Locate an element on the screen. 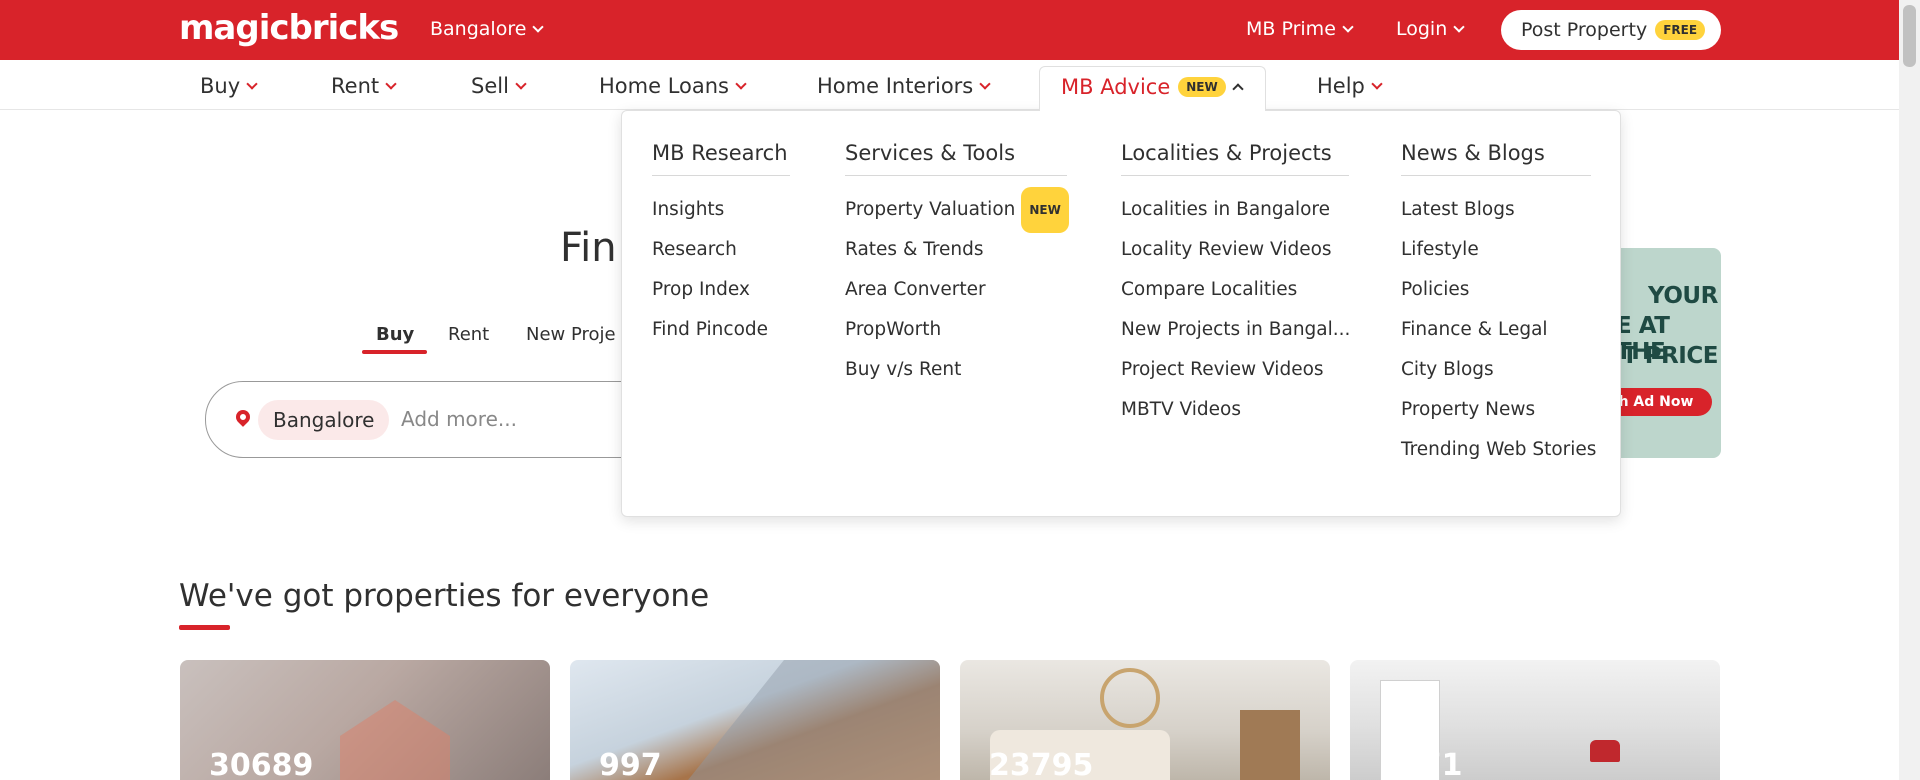 Image resolution: width=1920 pixels, height=780 pixels. nav-buy: Buy is located at coordinates (229, 86).